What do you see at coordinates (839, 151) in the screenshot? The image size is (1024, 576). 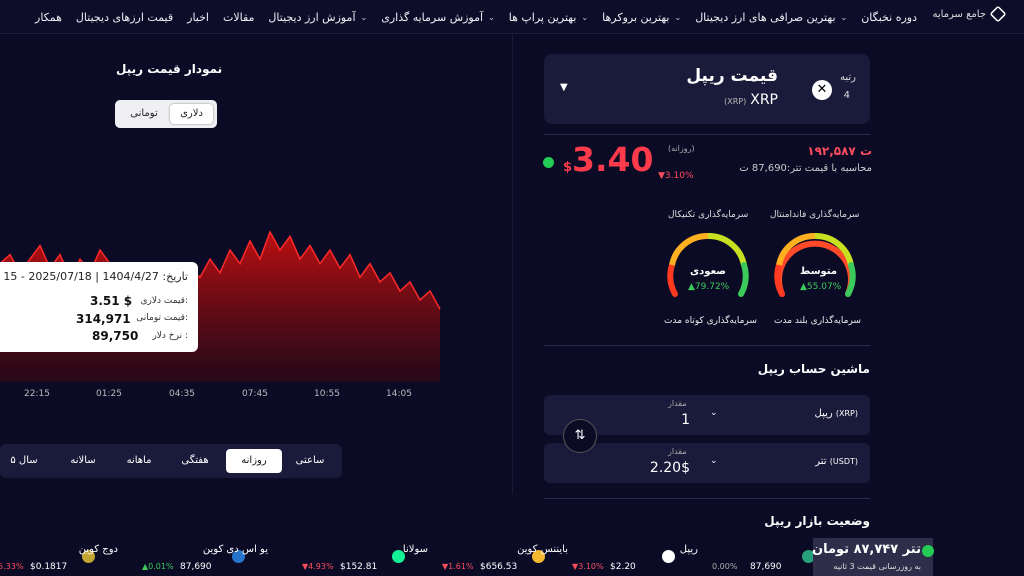 I see `toman-price: ۱۹۲,۵۸۷ ت` at bounding box center [839, 151].